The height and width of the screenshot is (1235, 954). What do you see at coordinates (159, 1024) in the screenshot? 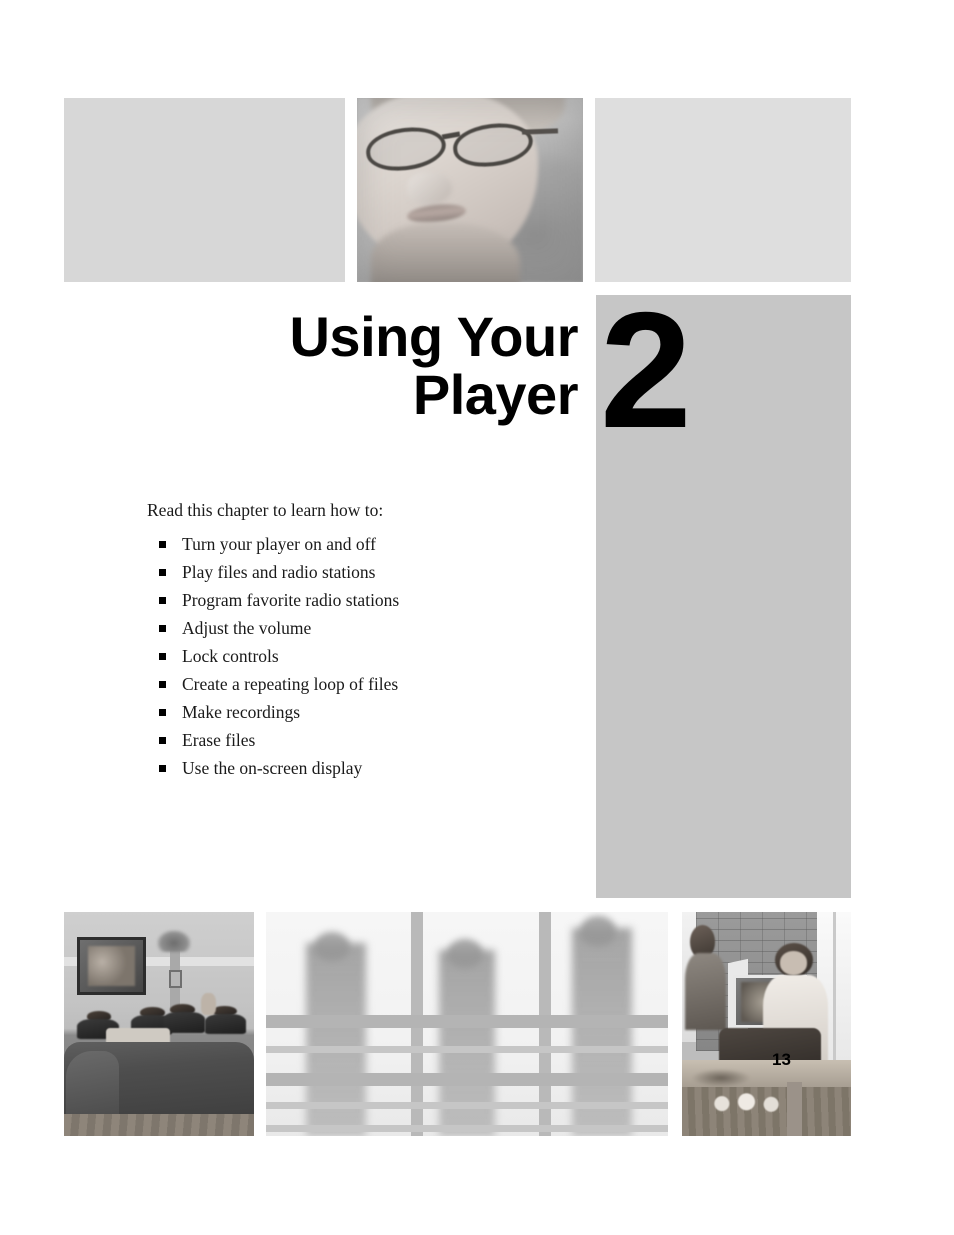
I see `living-room-image` at bounding box center [159, 1024].